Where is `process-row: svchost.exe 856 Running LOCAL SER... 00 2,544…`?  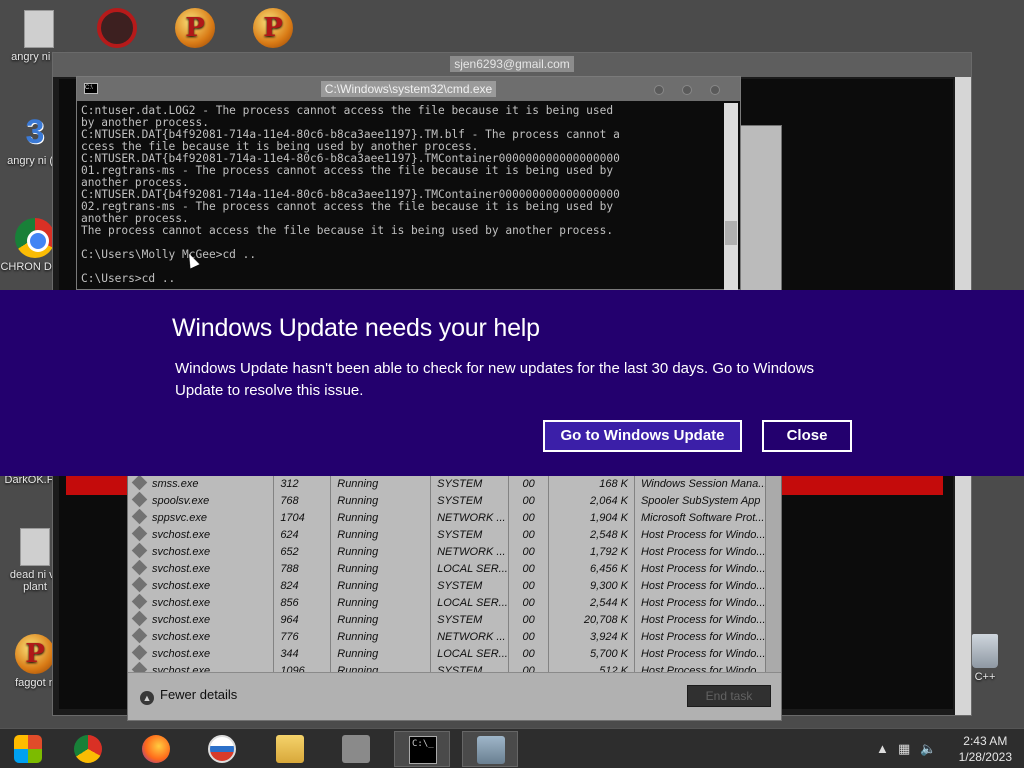
process-row: svchost.exe 856 Running LOCAL SER... 00 2,544… is located at coordinates (448, 602).